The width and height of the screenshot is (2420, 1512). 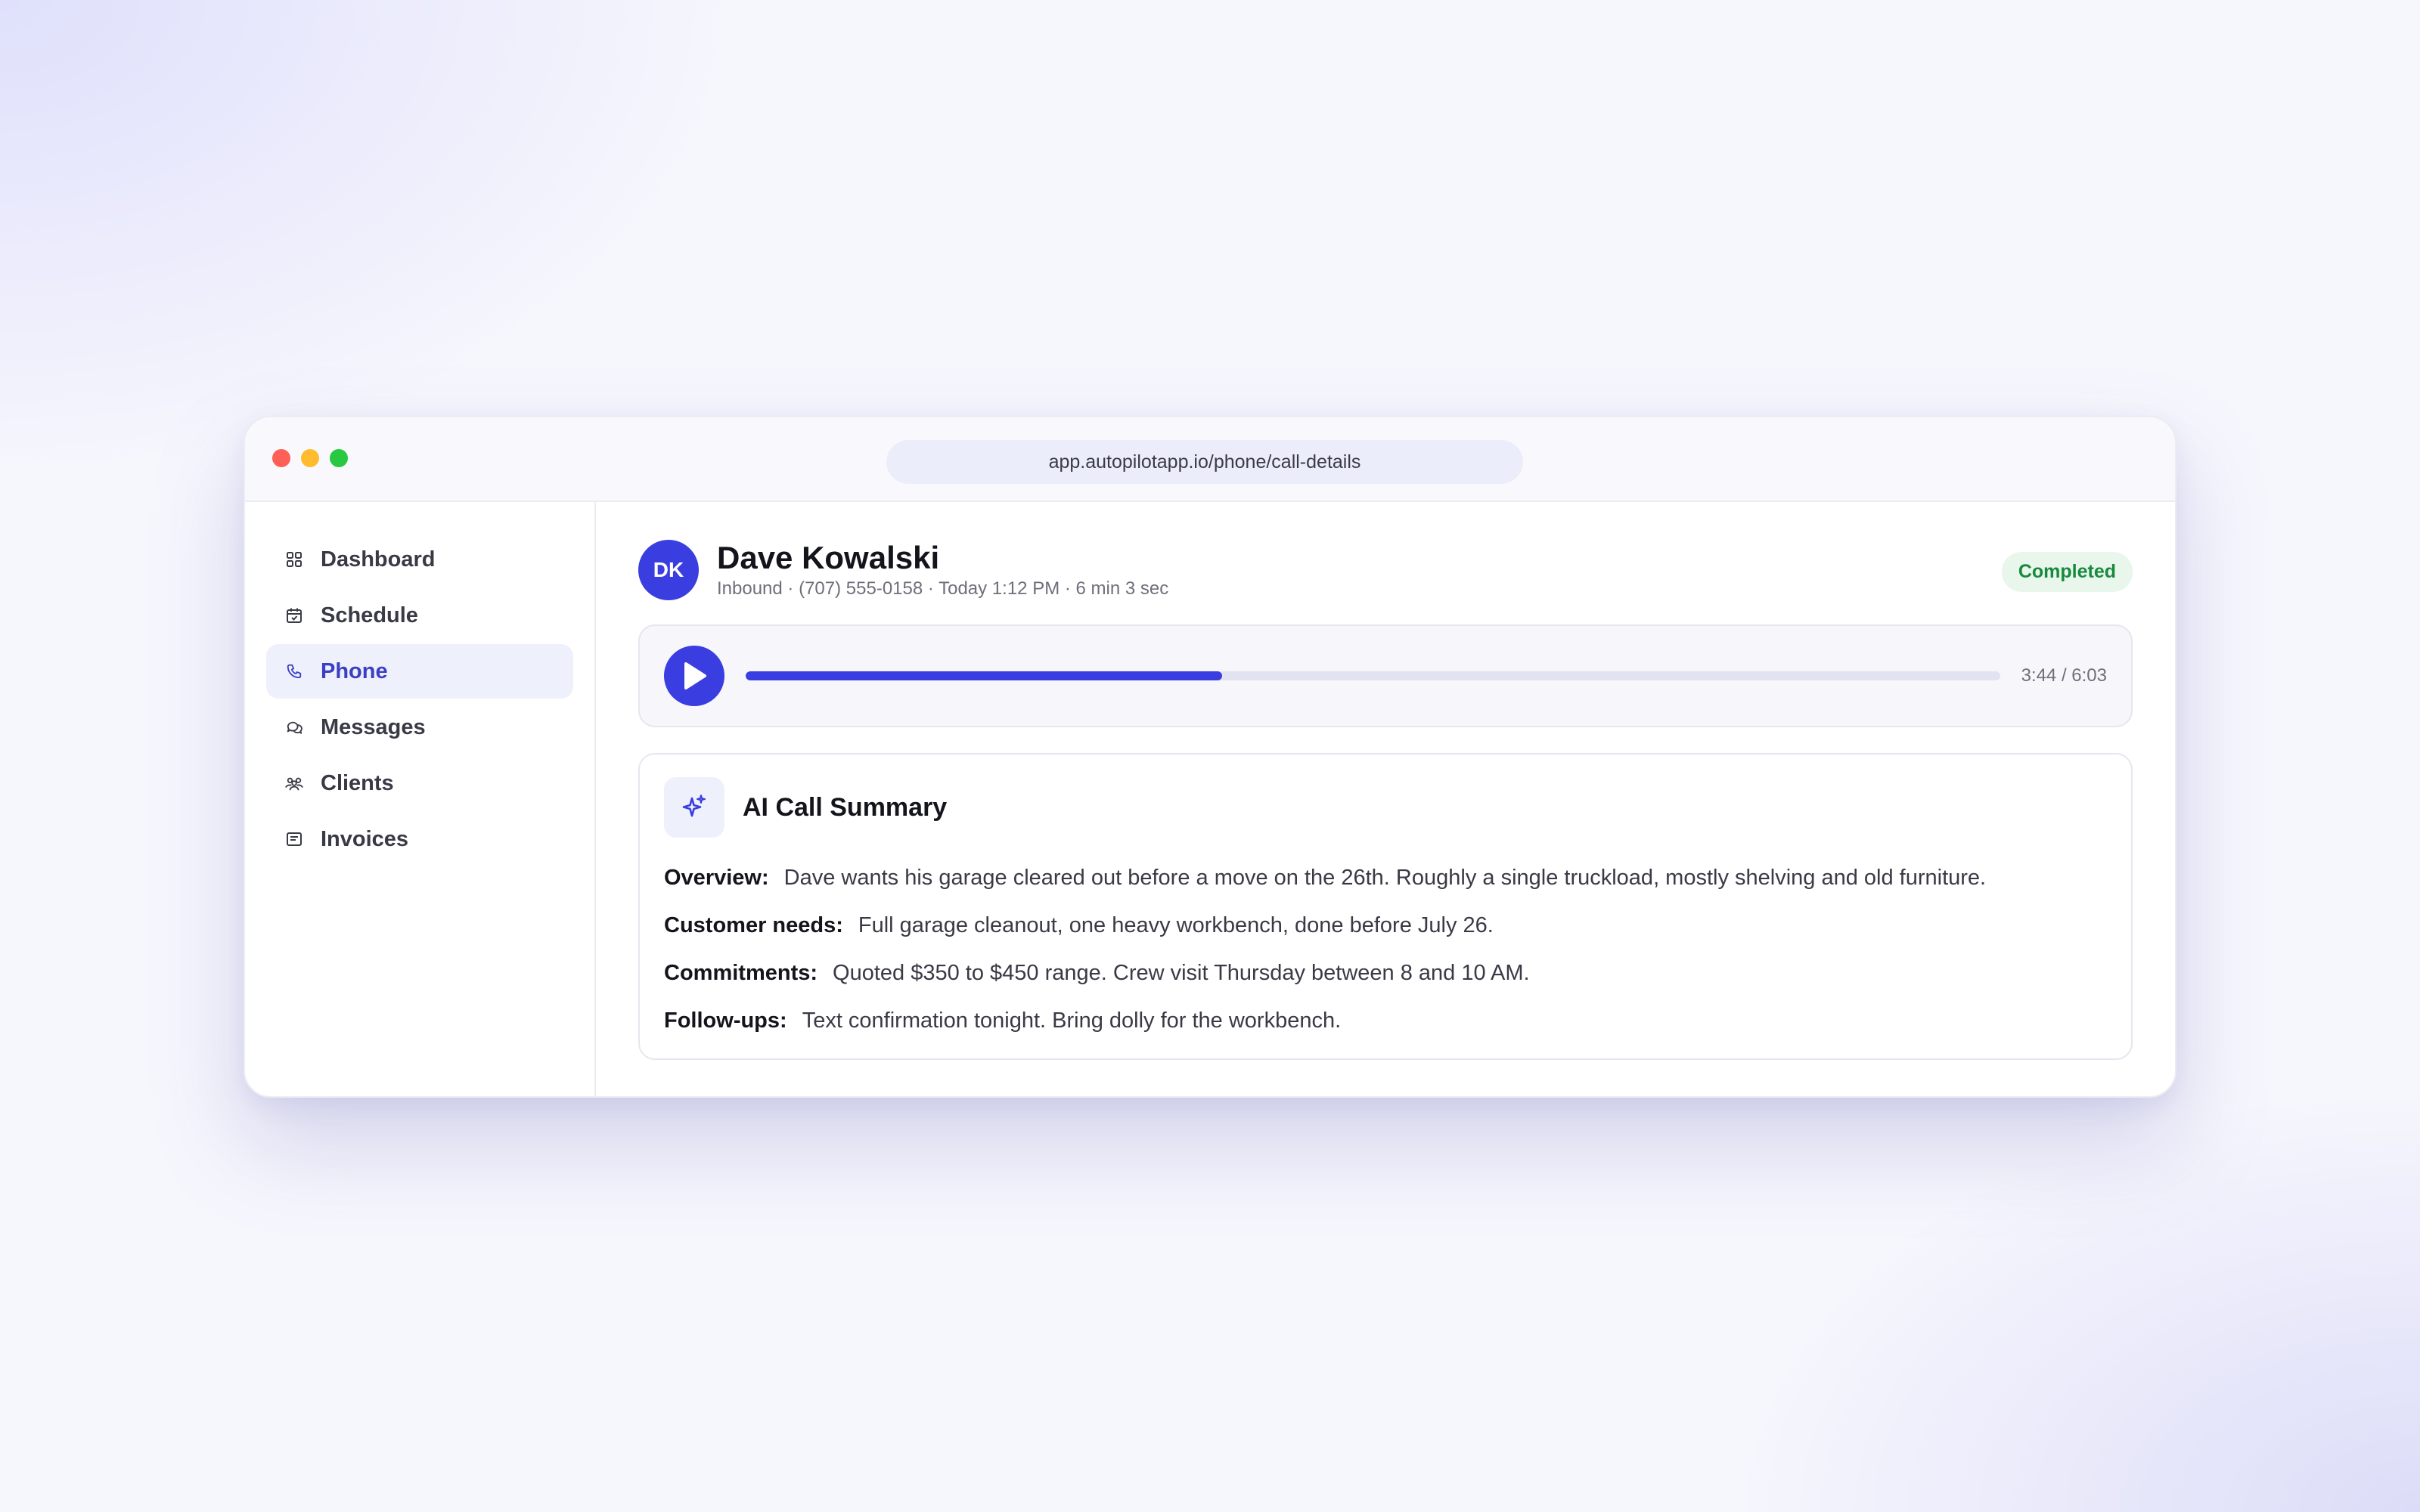 I want to click on sidebar-item-messages: Messages, so click(x=419, y=727).